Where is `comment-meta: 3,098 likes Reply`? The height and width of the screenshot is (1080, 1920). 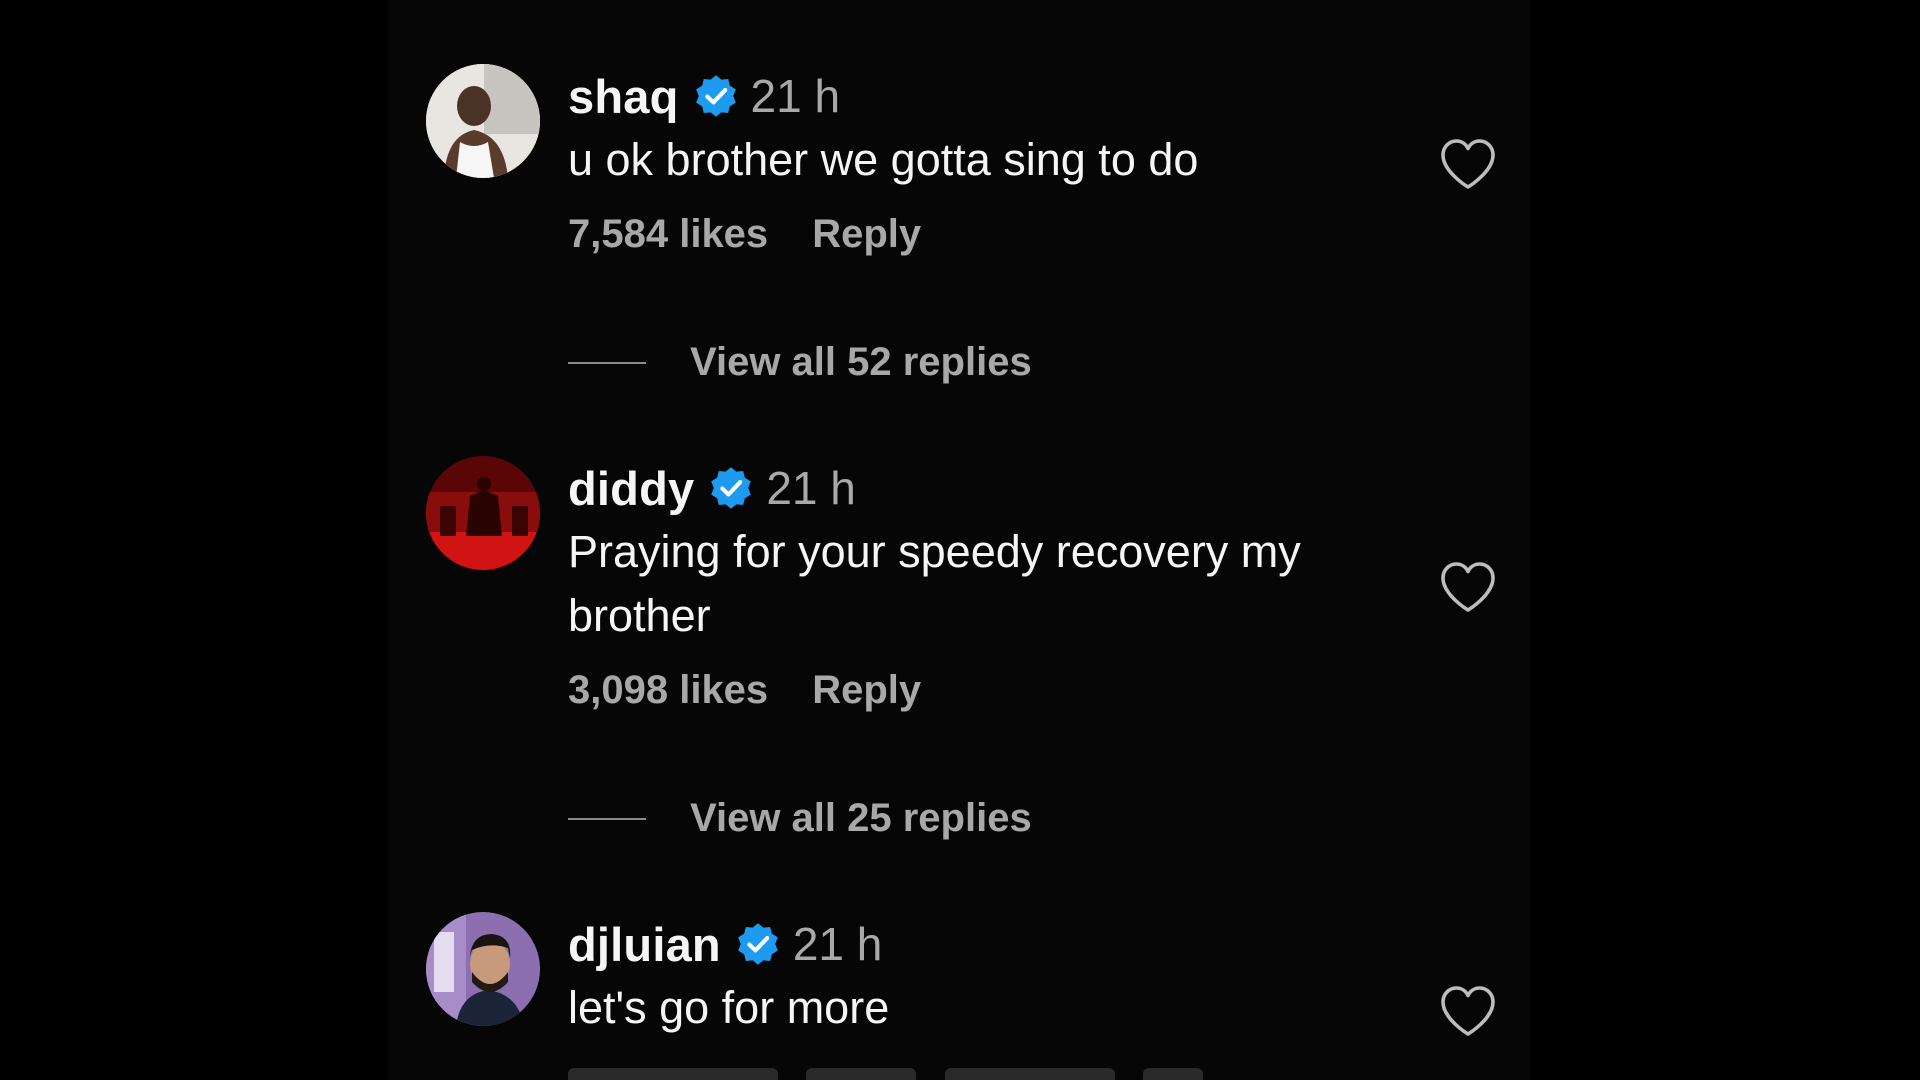
comment-meta: 3,098 likes Reply is located at coordinates (998, 690).